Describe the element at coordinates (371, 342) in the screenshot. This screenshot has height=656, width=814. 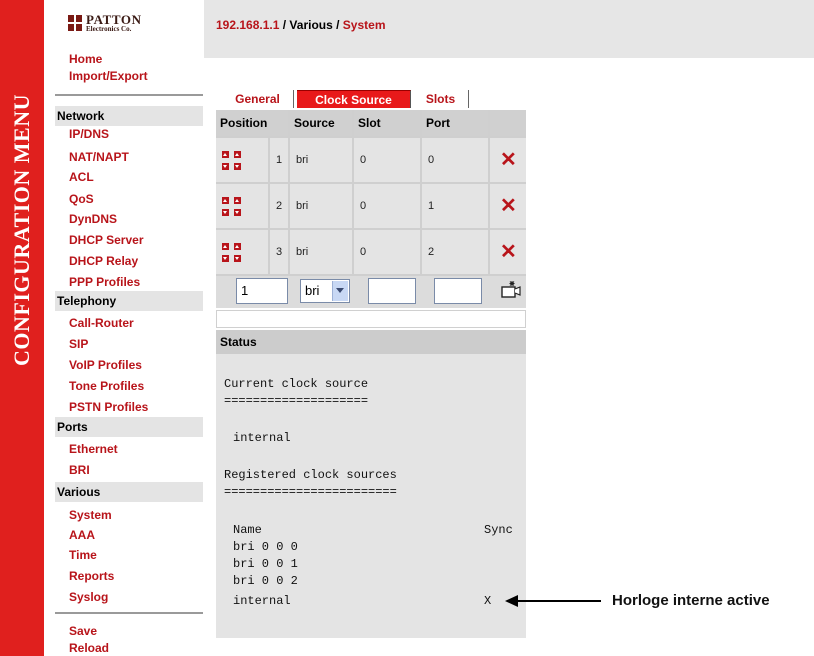
I see `status-title: Status` at that location.